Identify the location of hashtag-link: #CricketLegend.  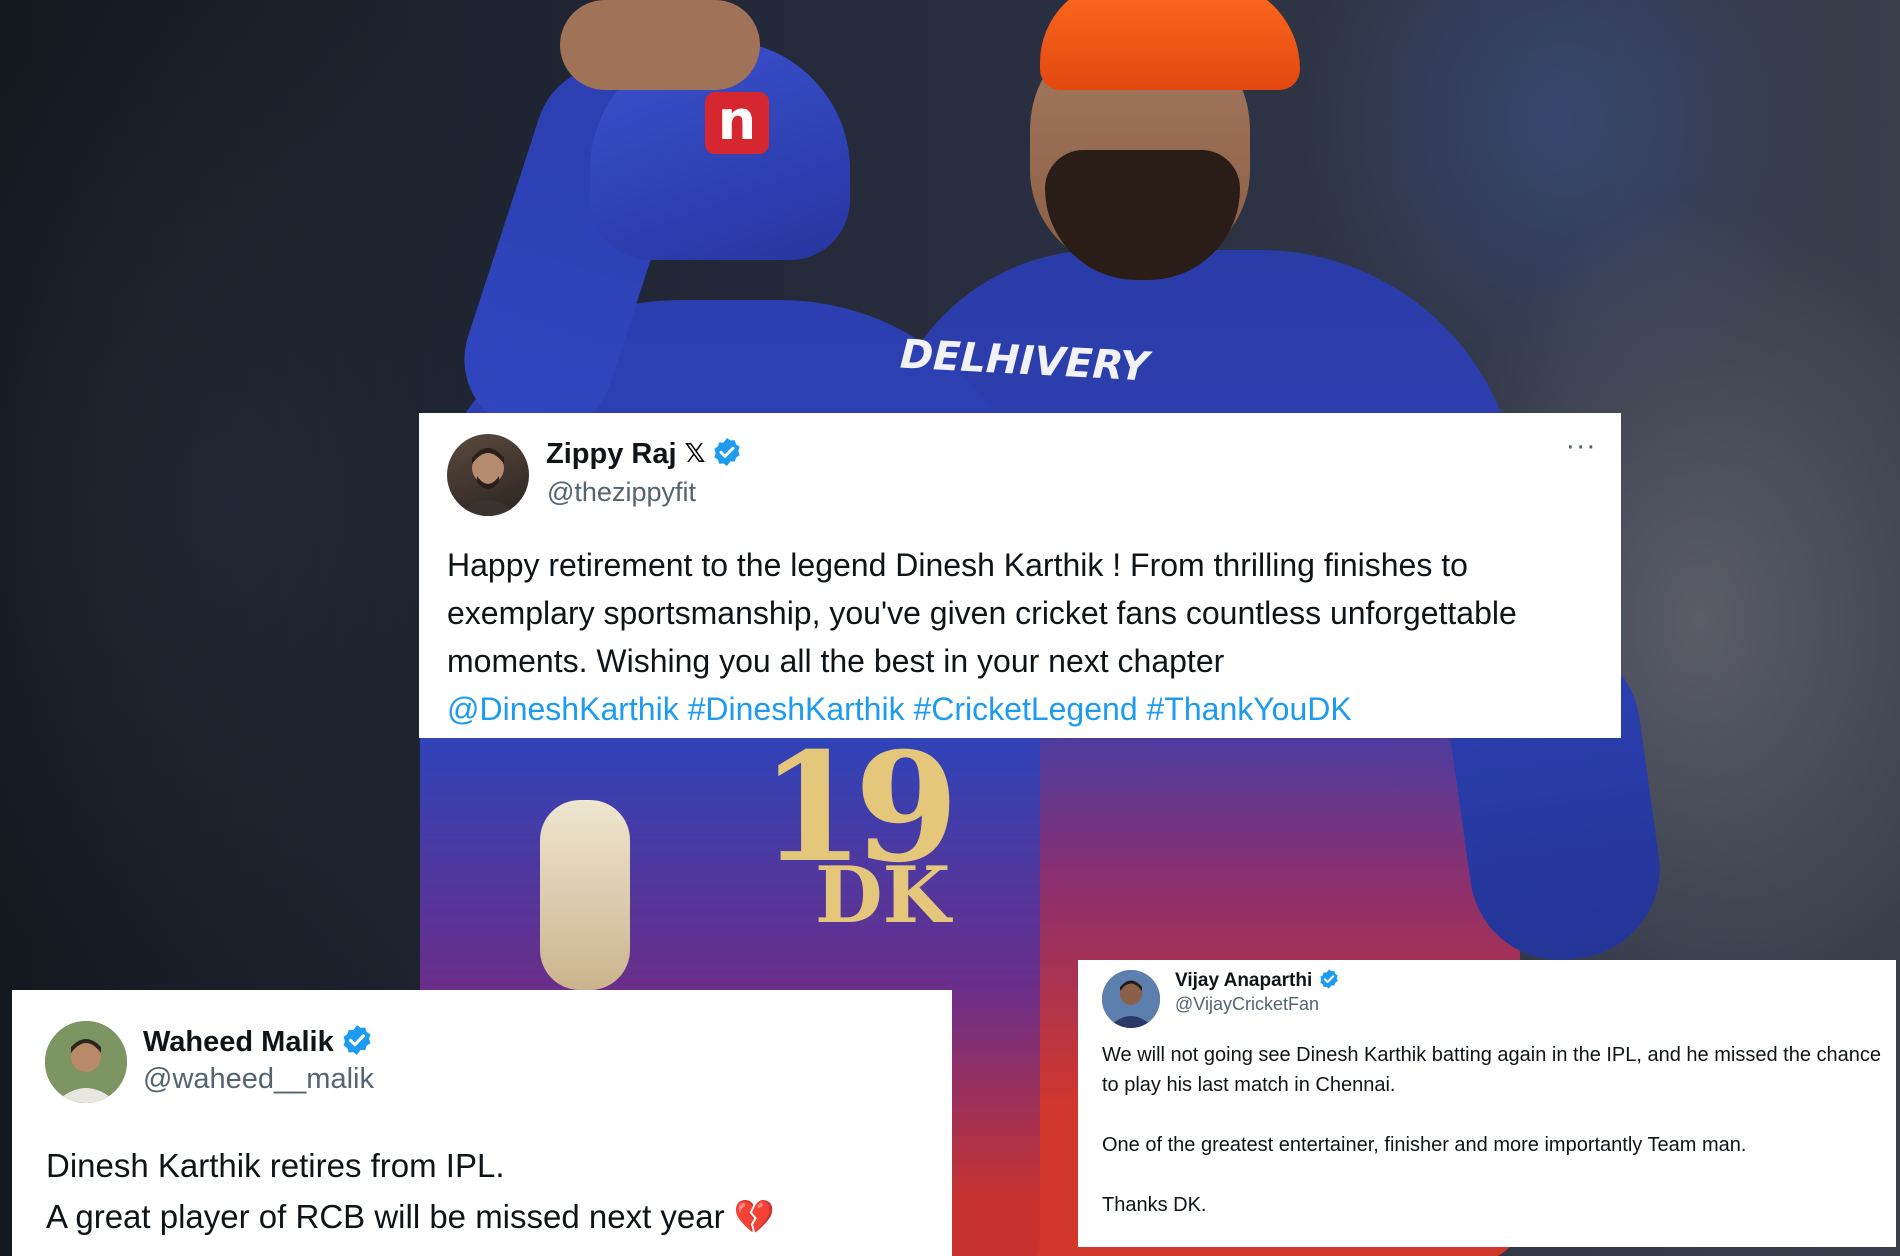
(1025, 709).